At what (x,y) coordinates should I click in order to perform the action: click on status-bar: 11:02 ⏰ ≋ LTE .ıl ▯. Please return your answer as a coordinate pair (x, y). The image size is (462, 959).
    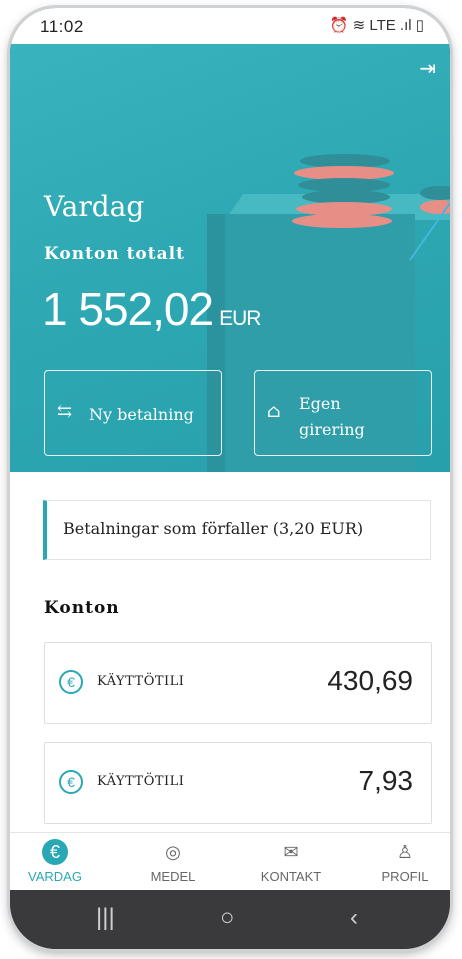
    Looking at the image, I should click on (230, 26).